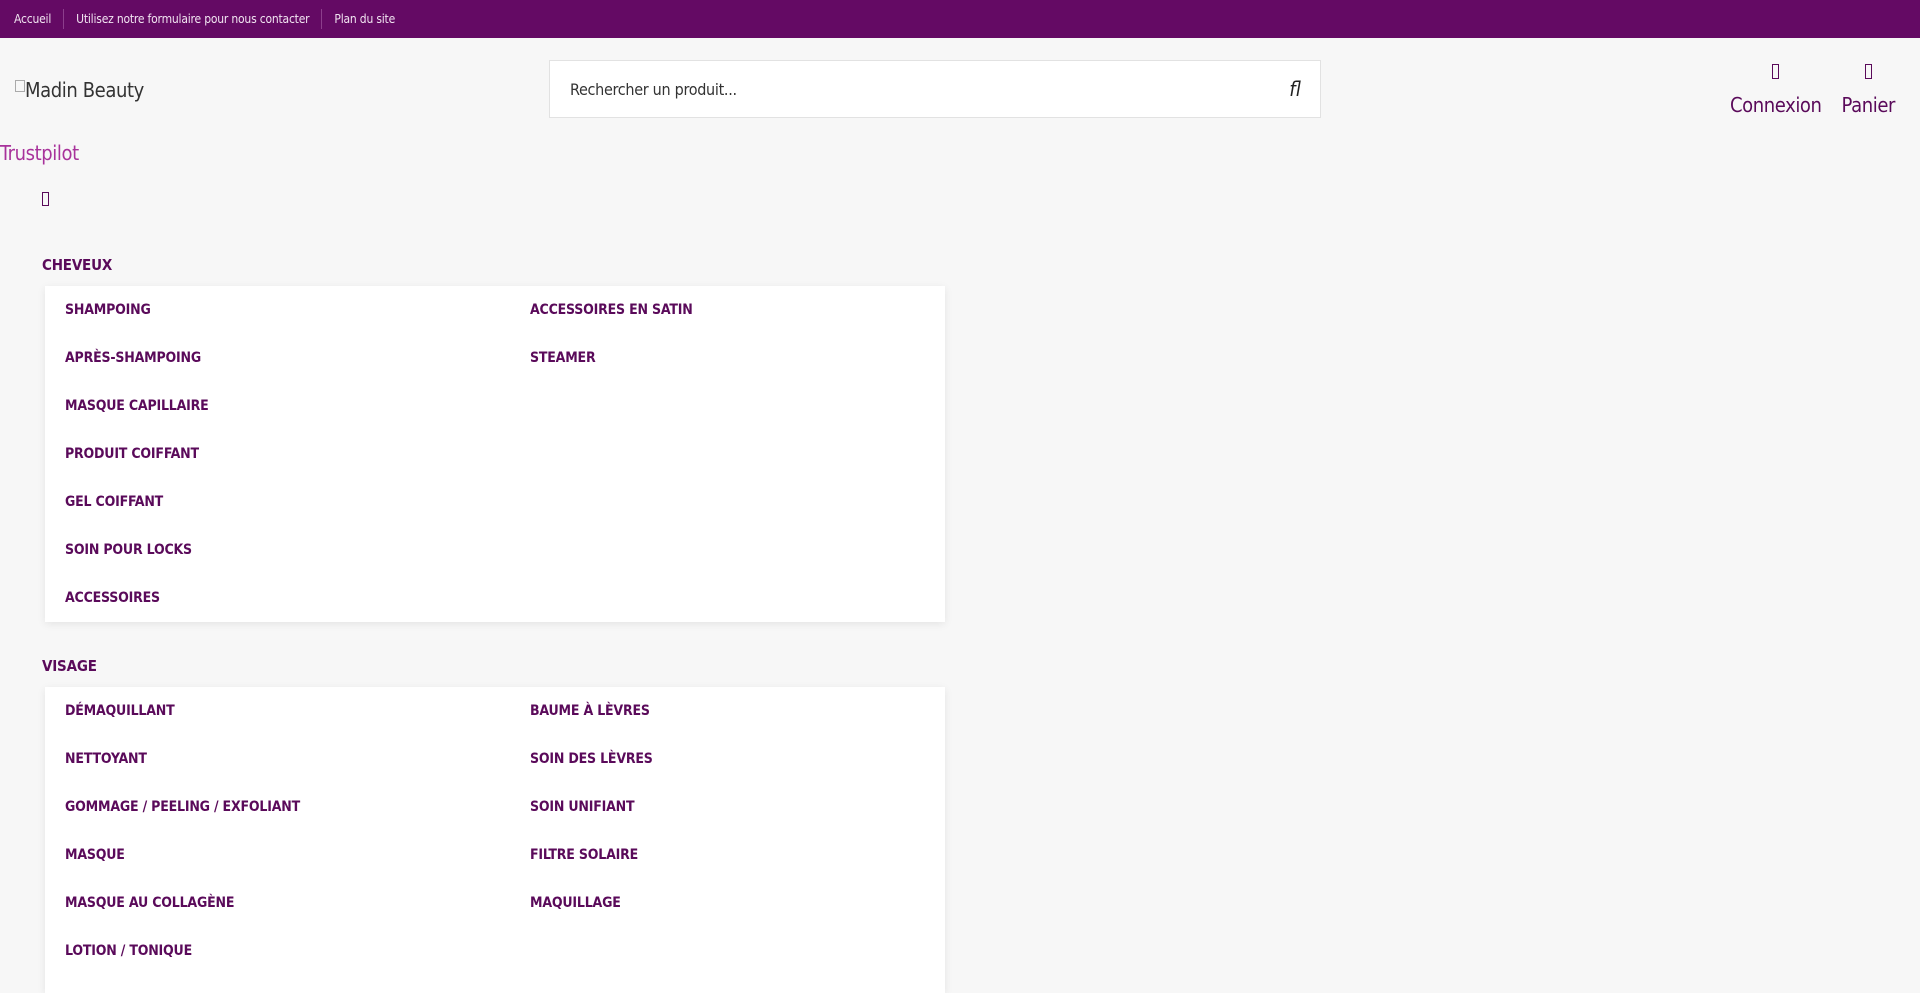 The height and width of the screenshot is (993, 1920). What do you see at coordinates (1868, 87) in the screenshot?
I see `cart-button: Panier` at bounding box center [1868, 87].